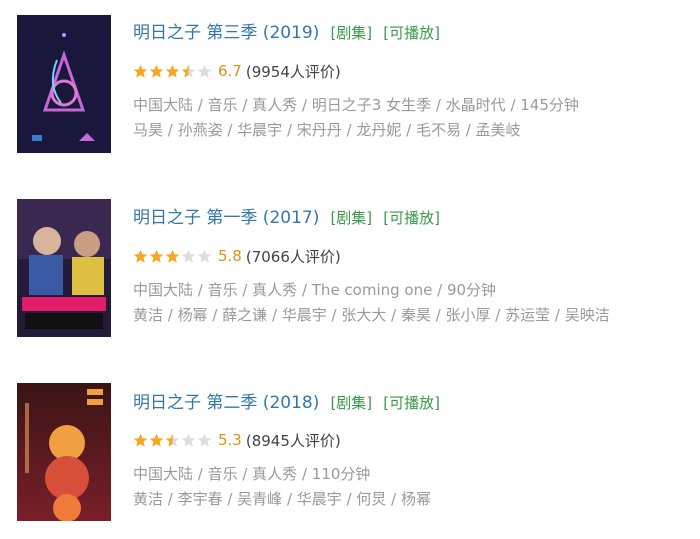  What do you see at coordinates (226, 403) in the screenshot?
I see `result-title-link: 明日之子 第二季 (2018)` at bounding box center [226, 403].